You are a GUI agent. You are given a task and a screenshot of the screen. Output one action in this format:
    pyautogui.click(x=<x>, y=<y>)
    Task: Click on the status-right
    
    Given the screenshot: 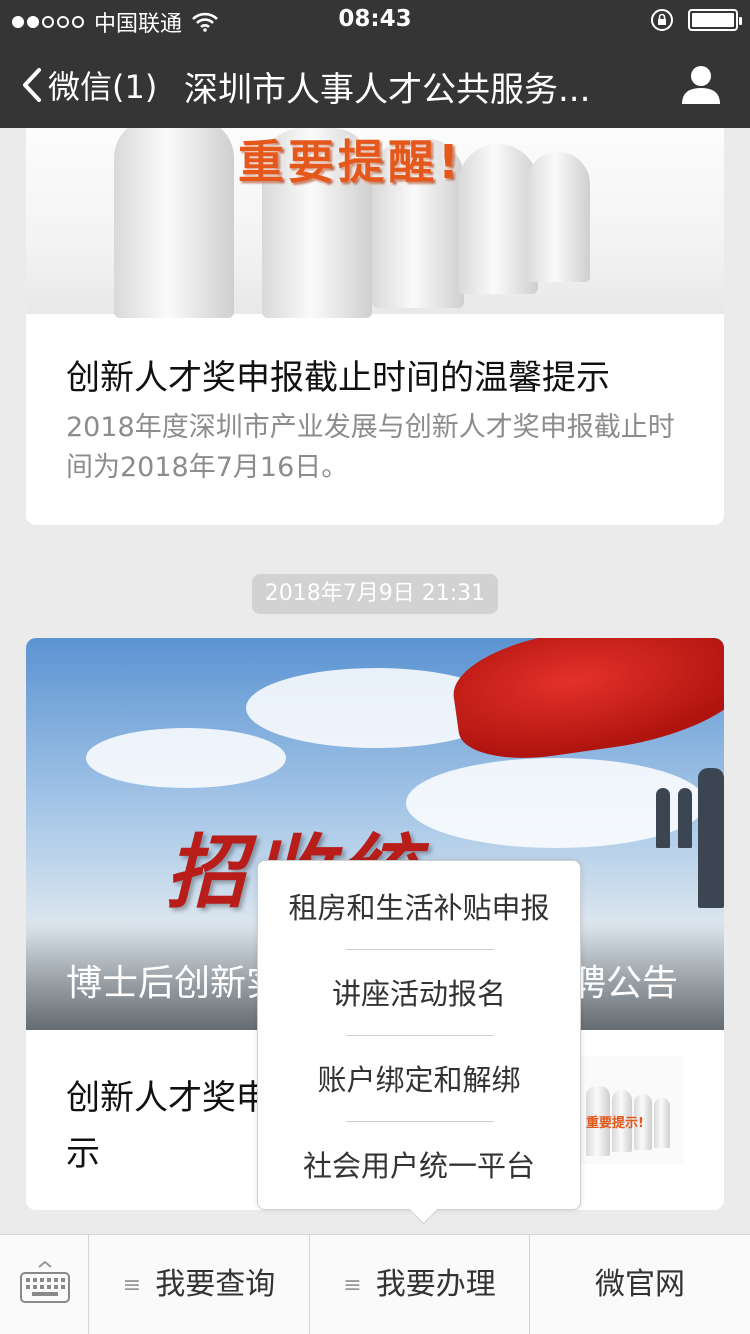 What is the action you would take?
    pyautogui.click(x=696, y=20)
    